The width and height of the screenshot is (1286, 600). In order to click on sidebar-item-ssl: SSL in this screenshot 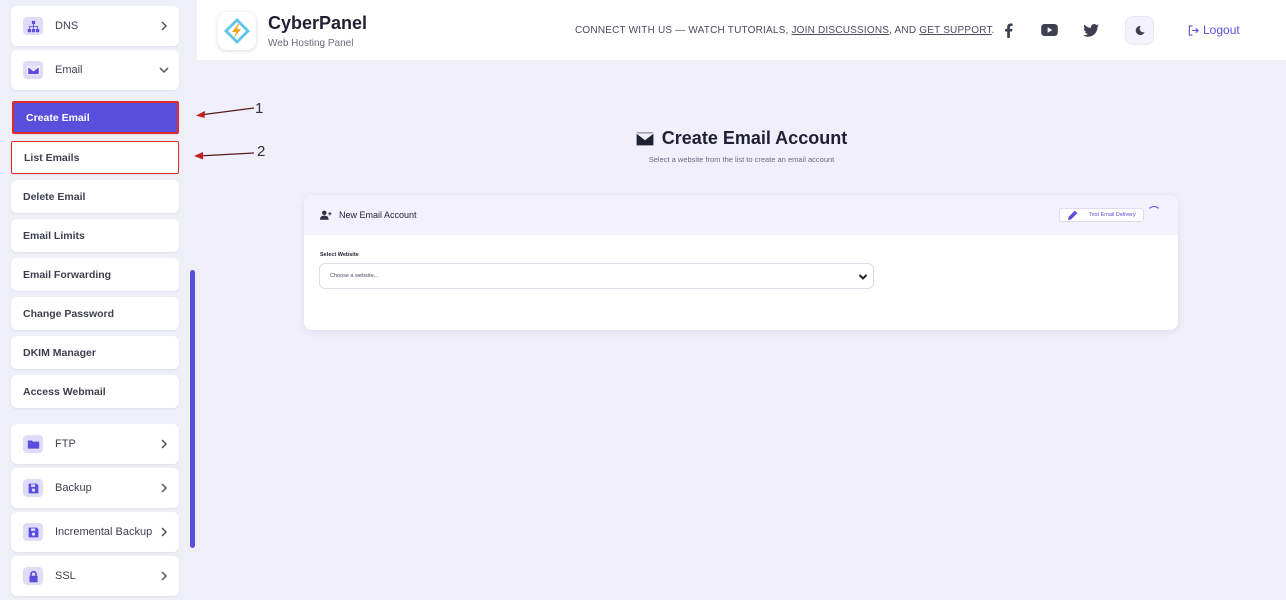, I will do `click(95, 576)`.